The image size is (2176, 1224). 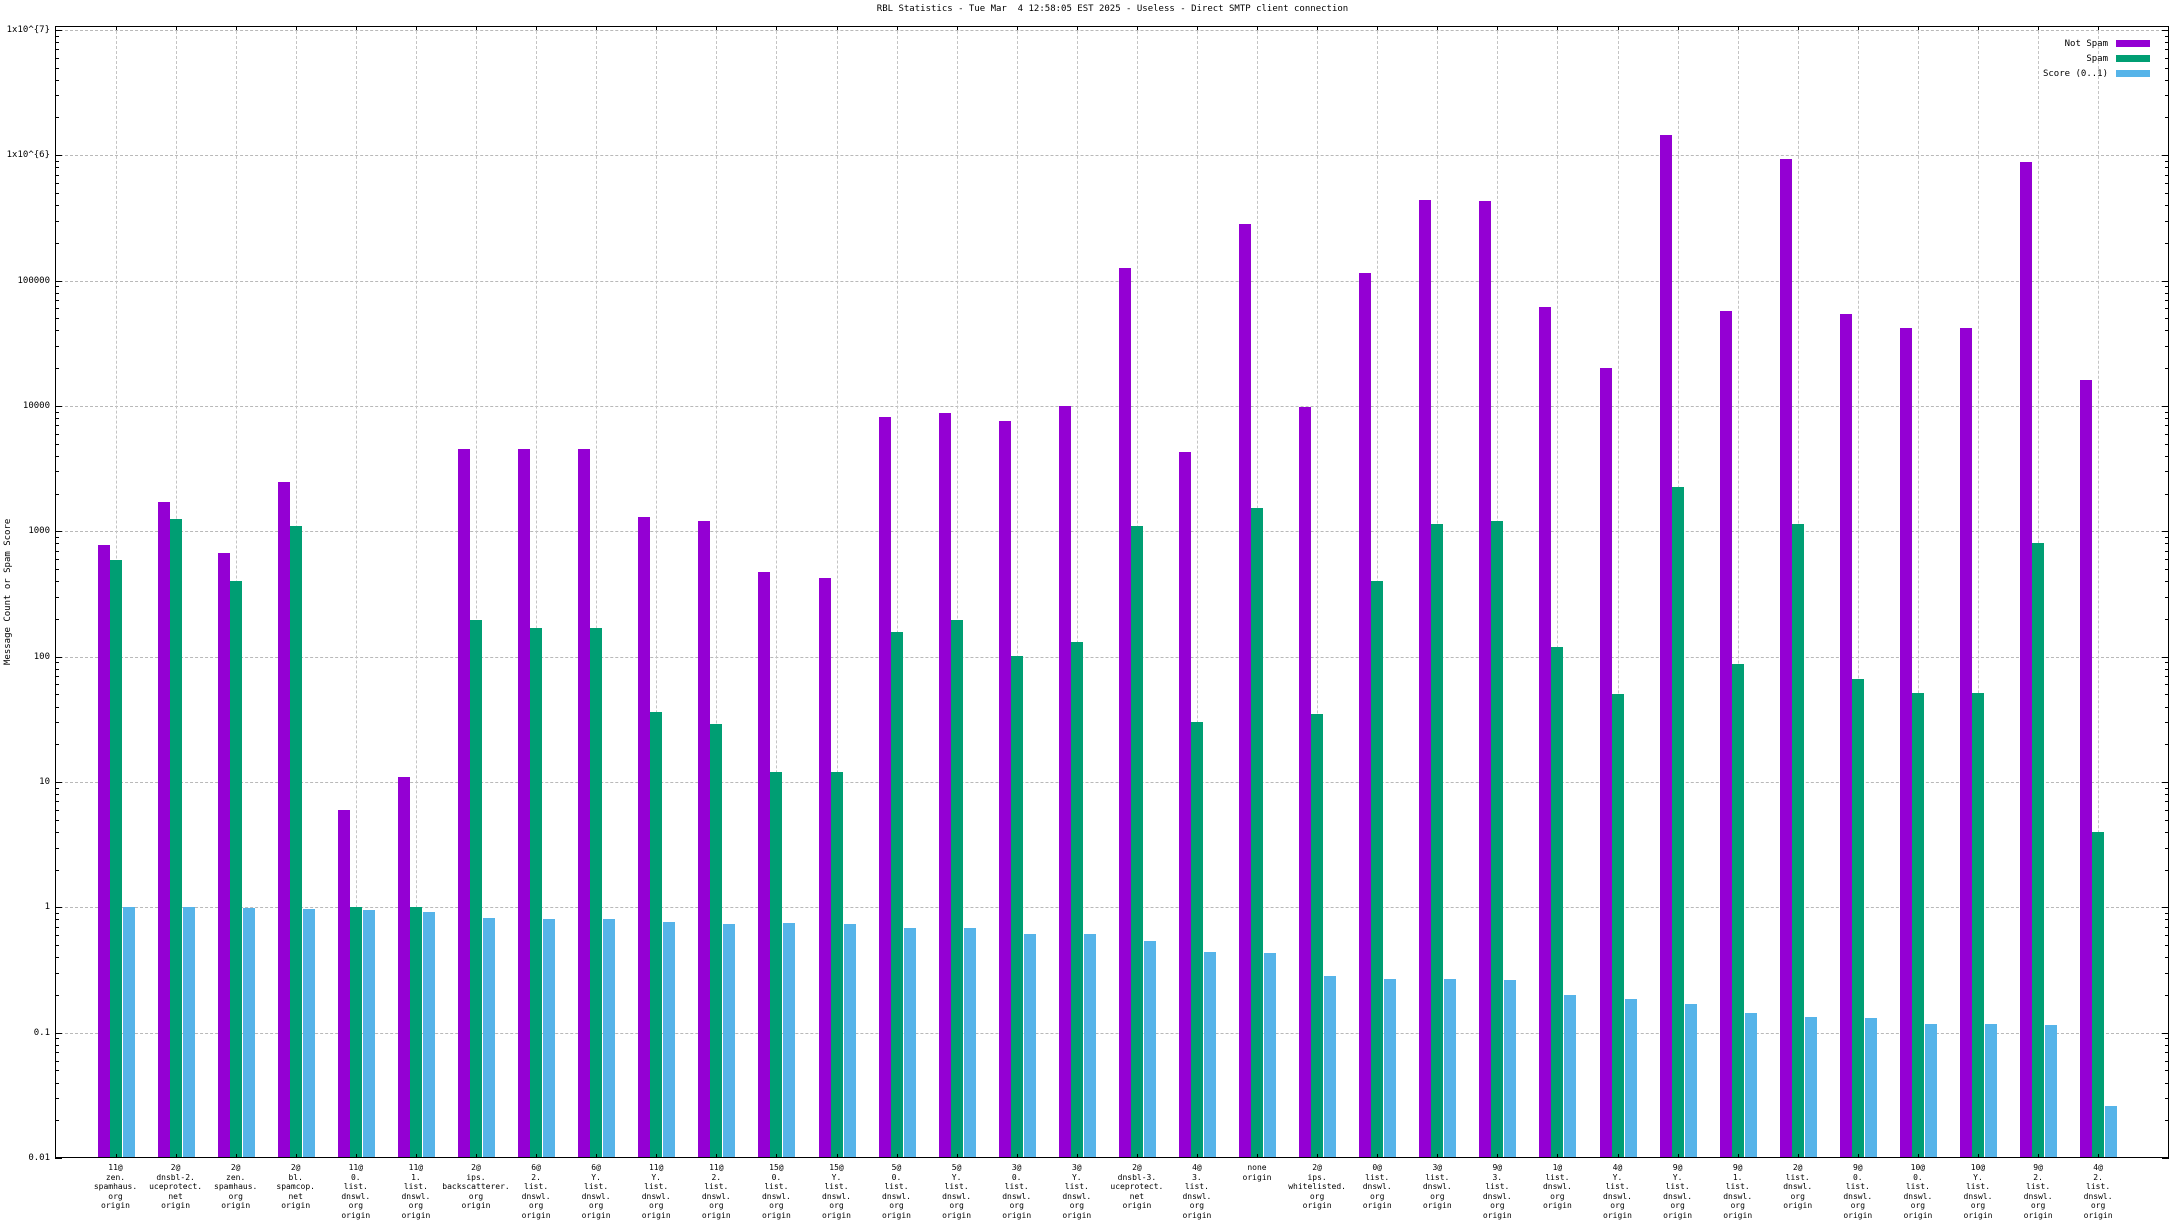 What do you see at coordinates (44, 781) in the screenshot?
I see `y-tick-label: 10` at bounding box center [44, 781].